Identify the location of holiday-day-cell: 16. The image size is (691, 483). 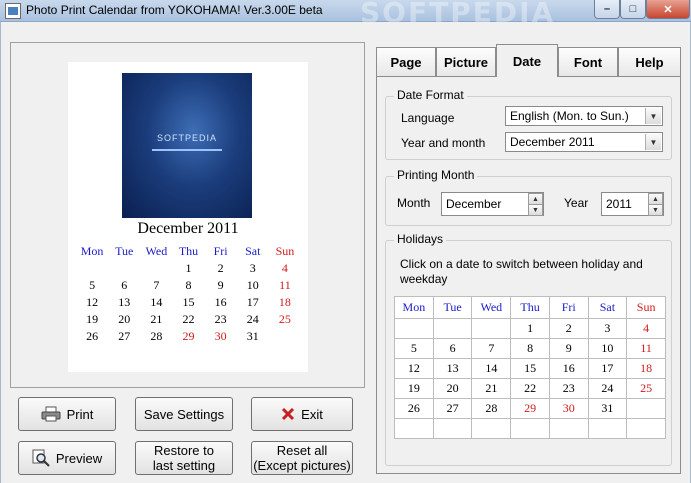
(568, 368).